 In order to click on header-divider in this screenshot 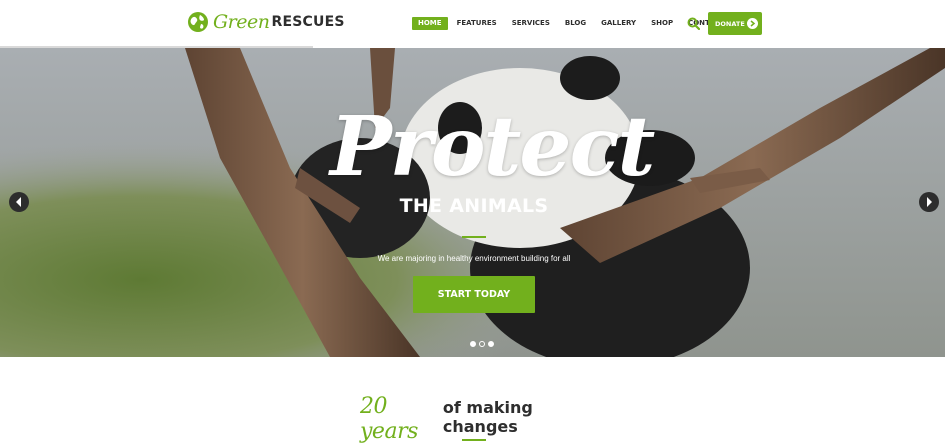, I will do `click(156, 47)`.